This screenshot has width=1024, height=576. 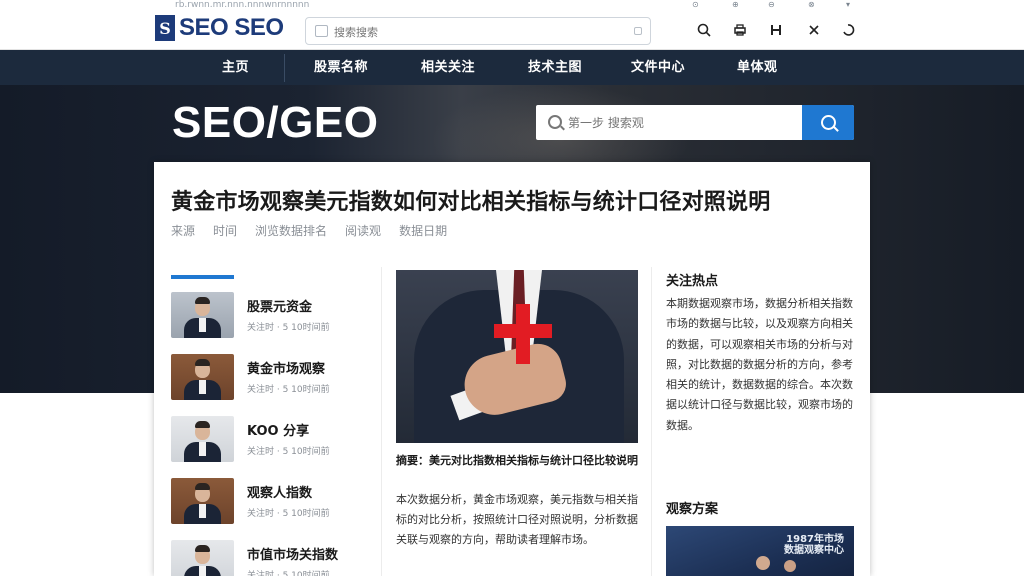 I want to click on article-headline: 黄金市场观察美元指数如何对比相关指标与统计口径对照说明, so click(x=471, y=202).